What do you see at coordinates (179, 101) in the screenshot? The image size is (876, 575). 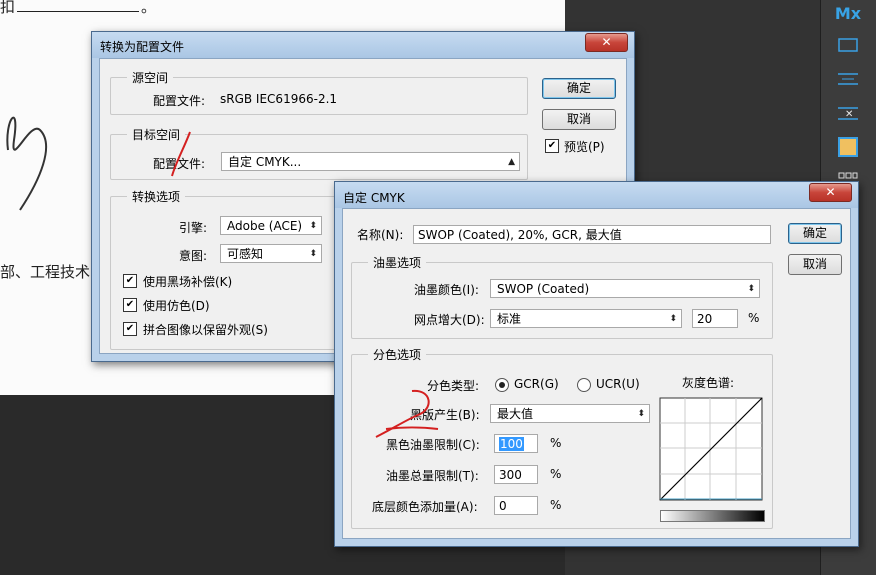 I see `source-profile-label: 配置文件:` at bounding box center [179, 101].